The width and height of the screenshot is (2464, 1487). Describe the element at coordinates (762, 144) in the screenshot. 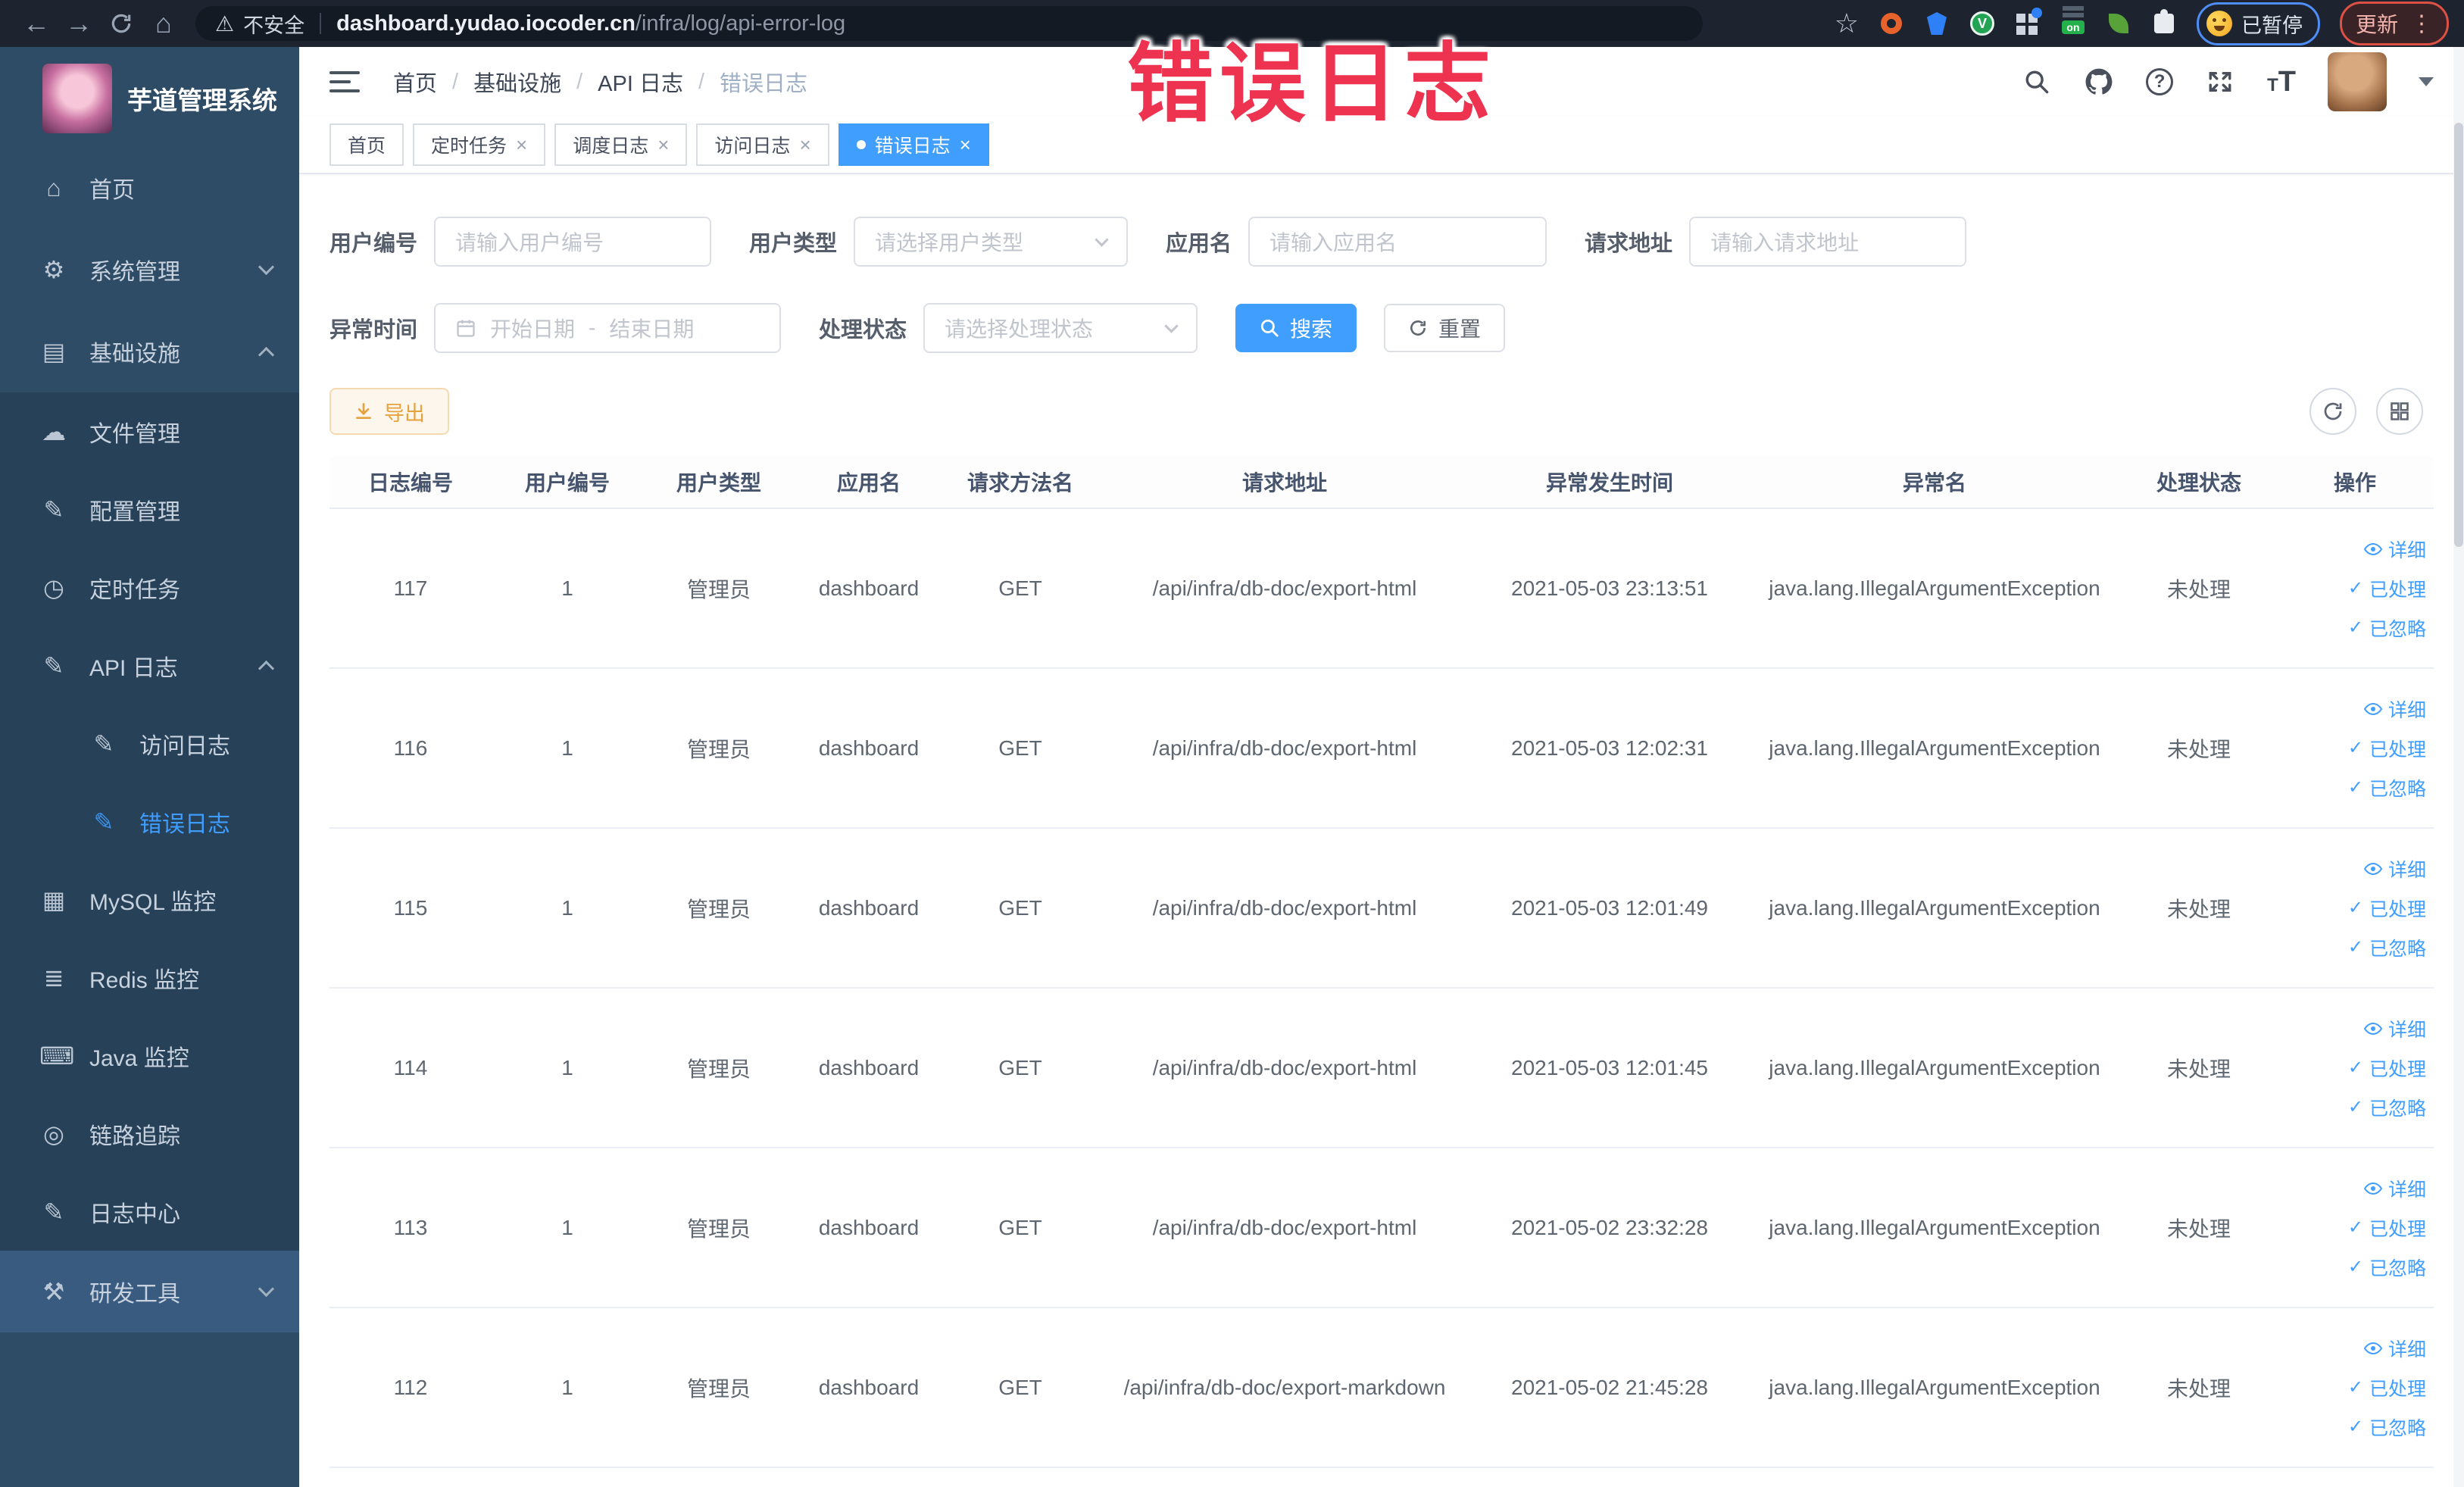

I see `tab-access-log: 访问日志 ×` at that location.